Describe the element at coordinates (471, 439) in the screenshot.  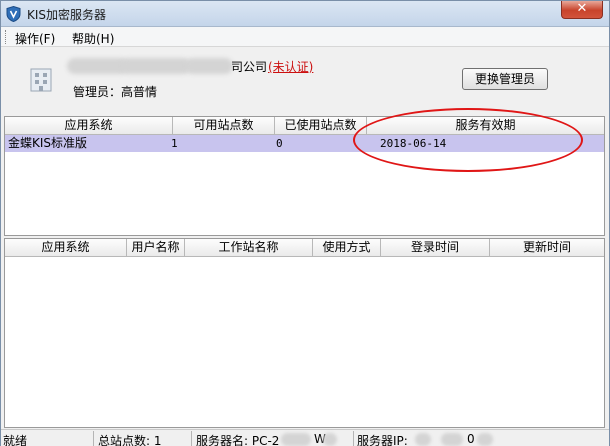
I see `status-server-ip-tail: 0` at that location.